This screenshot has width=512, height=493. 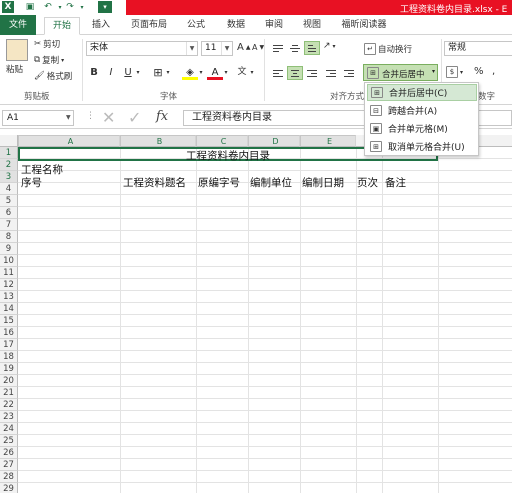 I want to click on enter-icon: ✓, so click(x=134, y=117).